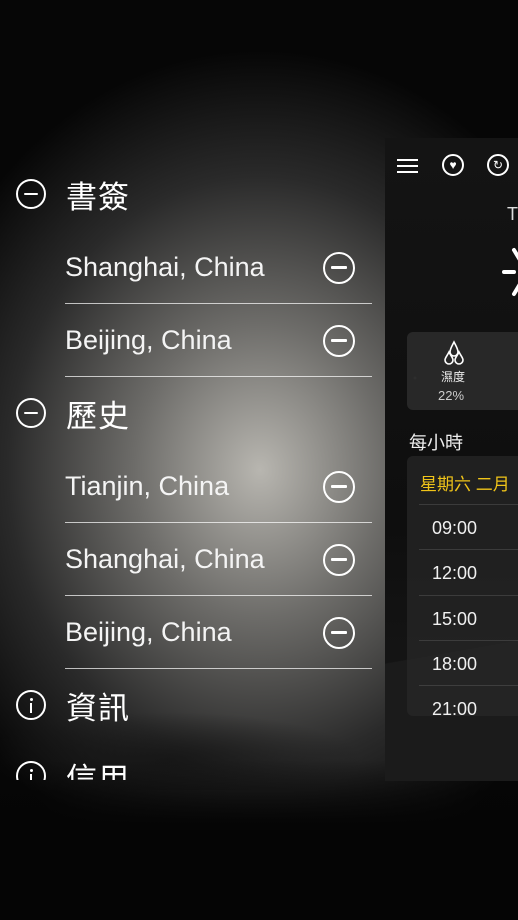 This screenshot has height=920, width=518. What do you see at coordinates (98, 197) in the screenshot?
I see `section-bookmarks-label: 書簽` at bounding box center [98, 197].